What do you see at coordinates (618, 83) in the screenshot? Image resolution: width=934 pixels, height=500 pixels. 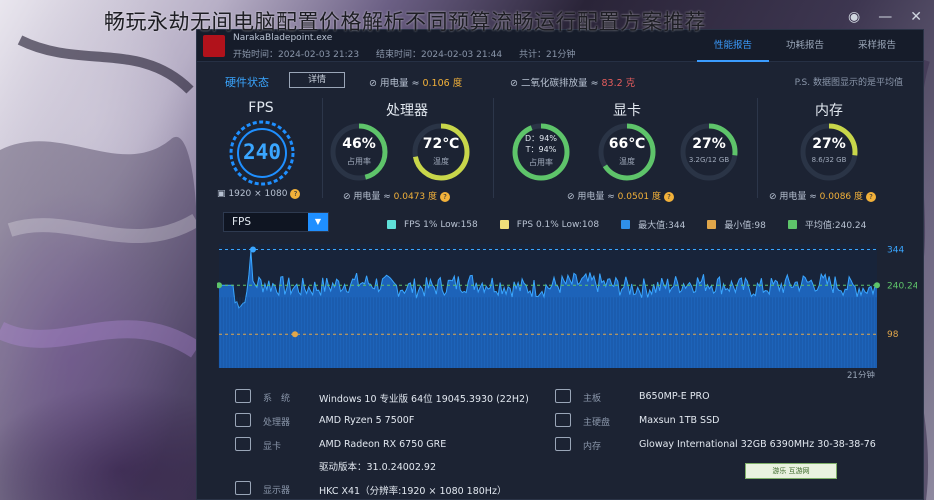 I see `co2-value: 83.2 克` at bounding box center [618, 83].